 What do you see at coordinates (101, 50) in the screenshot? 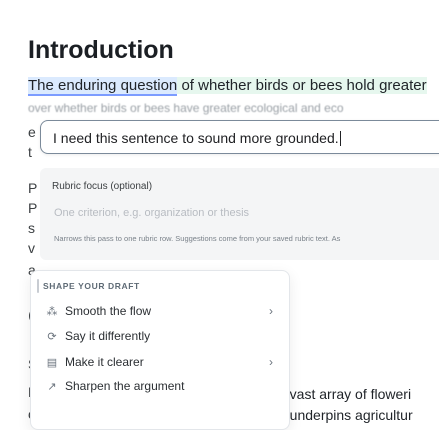
I see `page-title: Introduction` at bounding box center [101, 50].